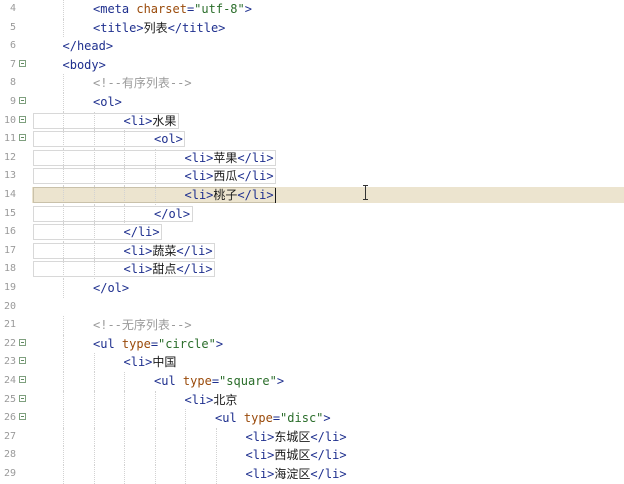 This screenshot has width=624, height=484. What do you see at coordinates (312, 251) in the screenshot?
I see `code-line: 17 <li>蔬菜</li>` at bounding box center [312, 251].